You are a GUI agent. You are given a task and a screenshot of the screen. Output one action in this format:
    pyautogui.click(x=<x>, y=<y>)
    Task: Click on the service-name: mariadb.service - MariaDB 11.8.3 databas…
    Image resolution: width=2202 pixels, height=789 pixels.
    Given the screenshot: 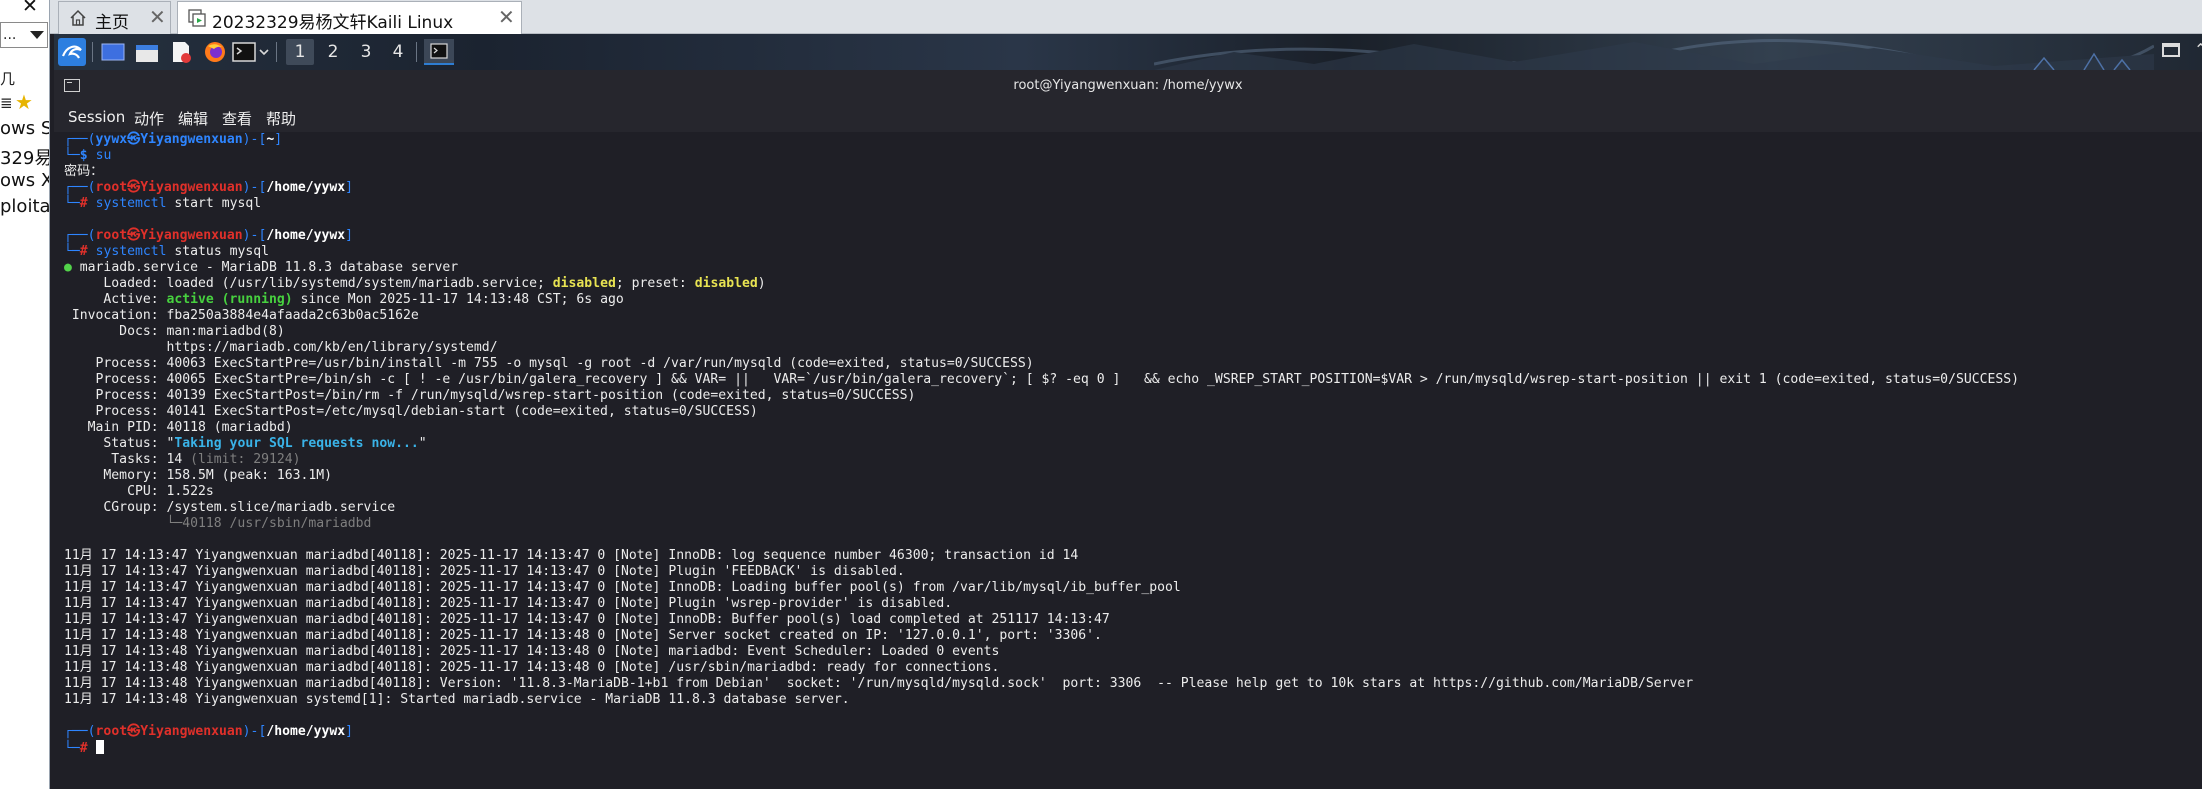 What is the action you would take?
    pyautogui.click(x=269, y=267)
    